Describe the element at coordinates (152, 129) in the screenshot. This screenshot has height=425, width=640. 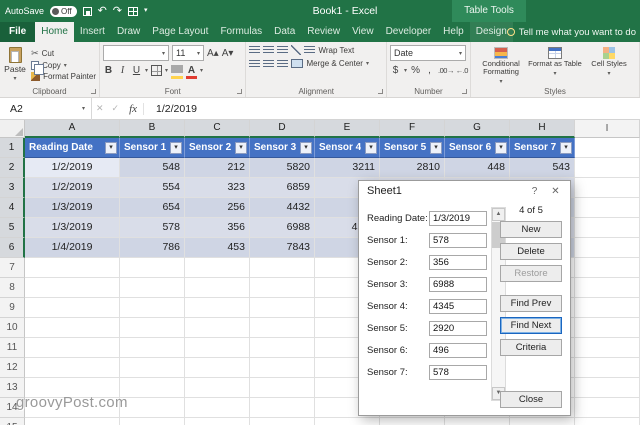
I see `column-header-B: B` at that location.